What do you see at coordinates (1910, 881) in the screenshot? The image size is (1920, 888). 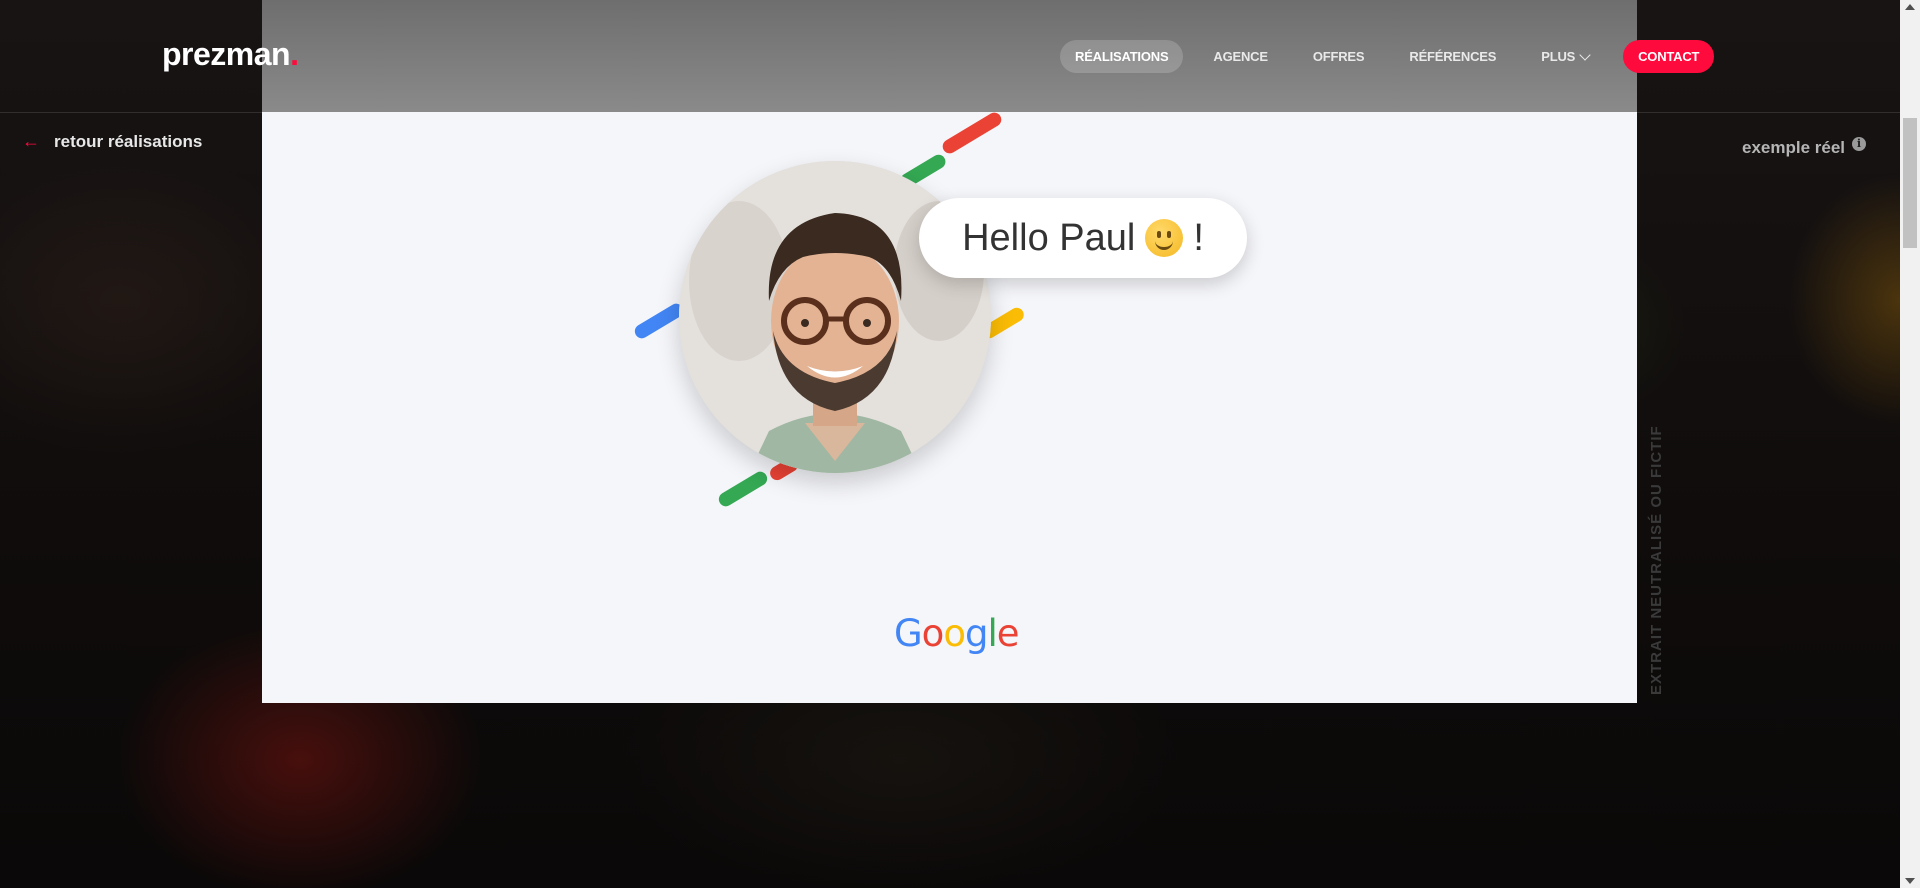 I see `scroll-down-icon` at bounding box center [1910, 881].